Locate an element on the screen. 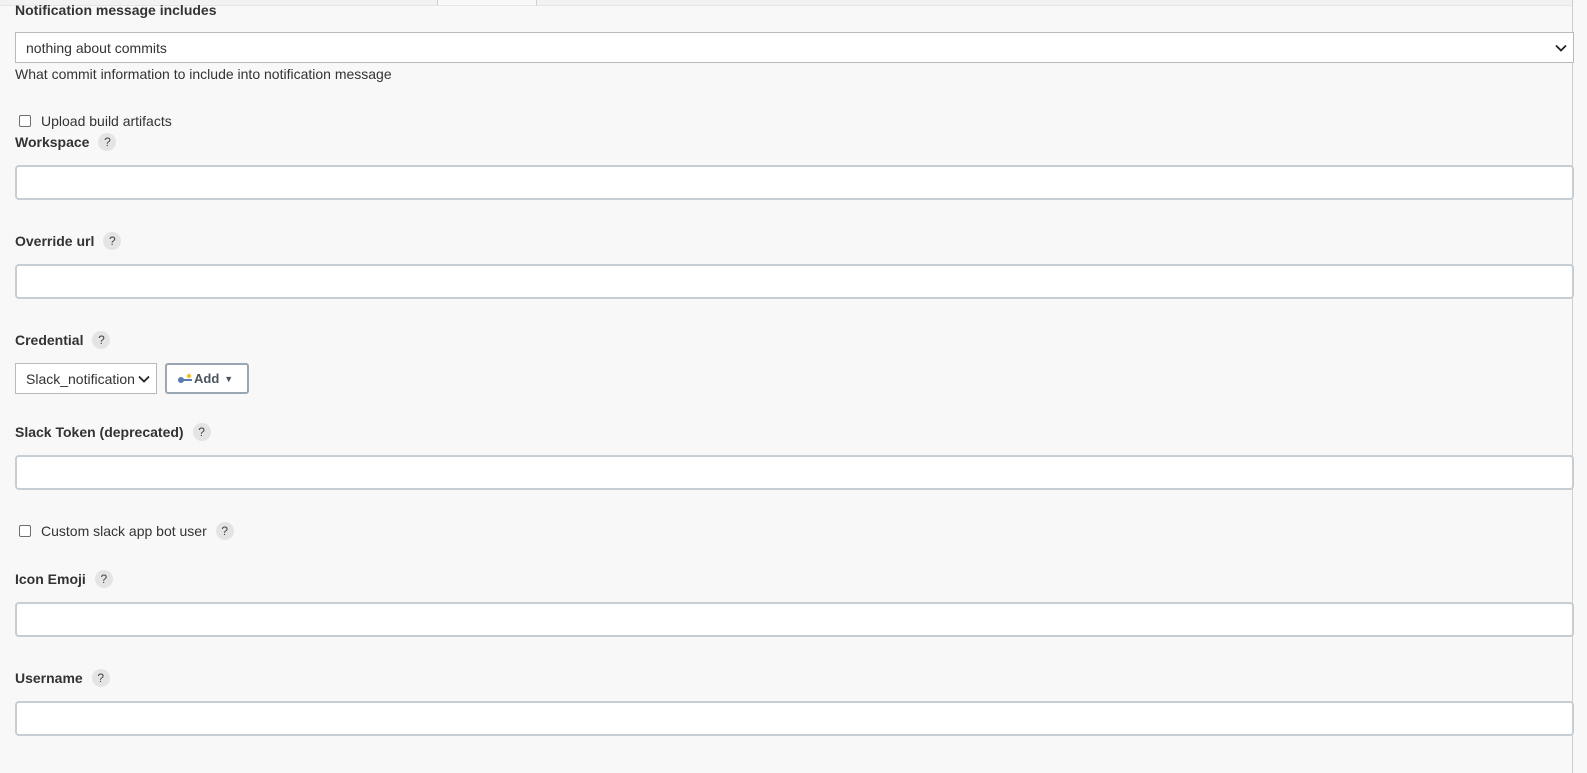 Image resolution: width=1587 pixels, height=773 pixels. top-edge is located at coordinates (786, 3).